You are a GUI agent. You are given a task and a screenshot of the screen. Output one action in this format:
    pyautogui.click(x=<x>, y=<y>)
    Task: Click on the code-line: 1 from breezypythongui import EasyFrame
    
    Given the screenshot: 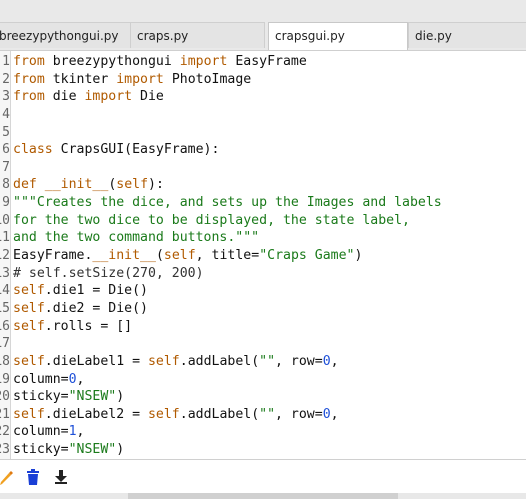 What is the action you would take?
    pyautogui.click(x=263, y=62)
    